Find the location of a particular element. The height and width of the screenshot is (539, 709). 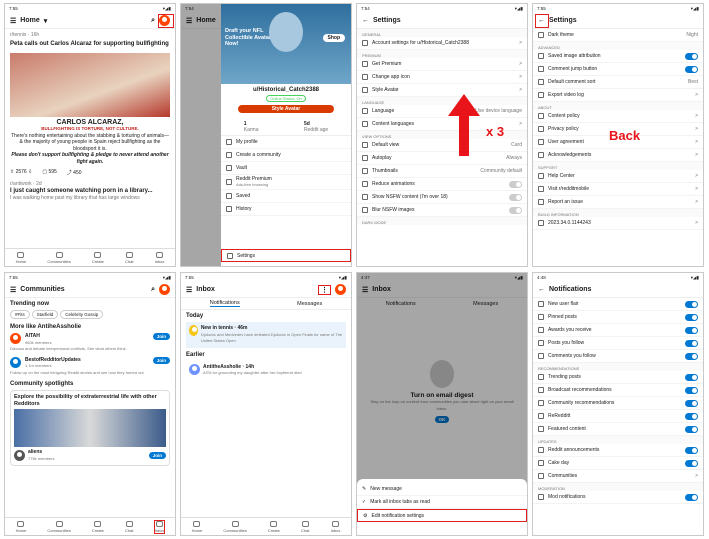

settings-row: Style Avatar > is located at coordinates (442, 90).